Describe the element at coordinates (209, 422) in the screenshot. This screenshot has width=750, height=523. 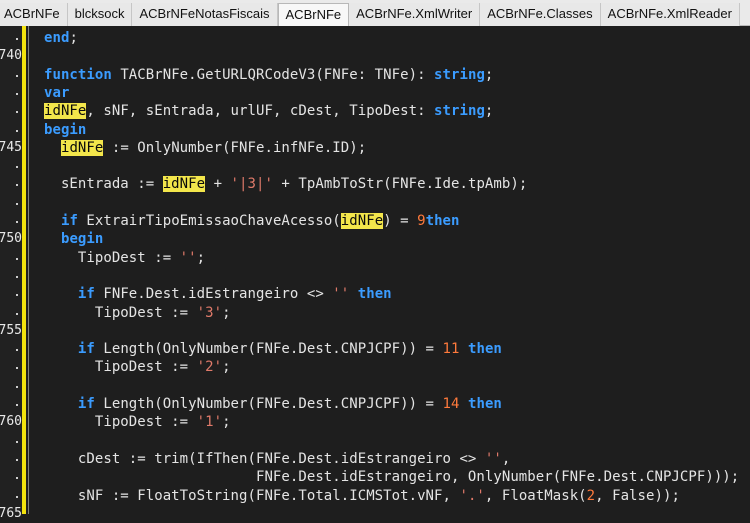
I see `string-token: '1'` at that location.